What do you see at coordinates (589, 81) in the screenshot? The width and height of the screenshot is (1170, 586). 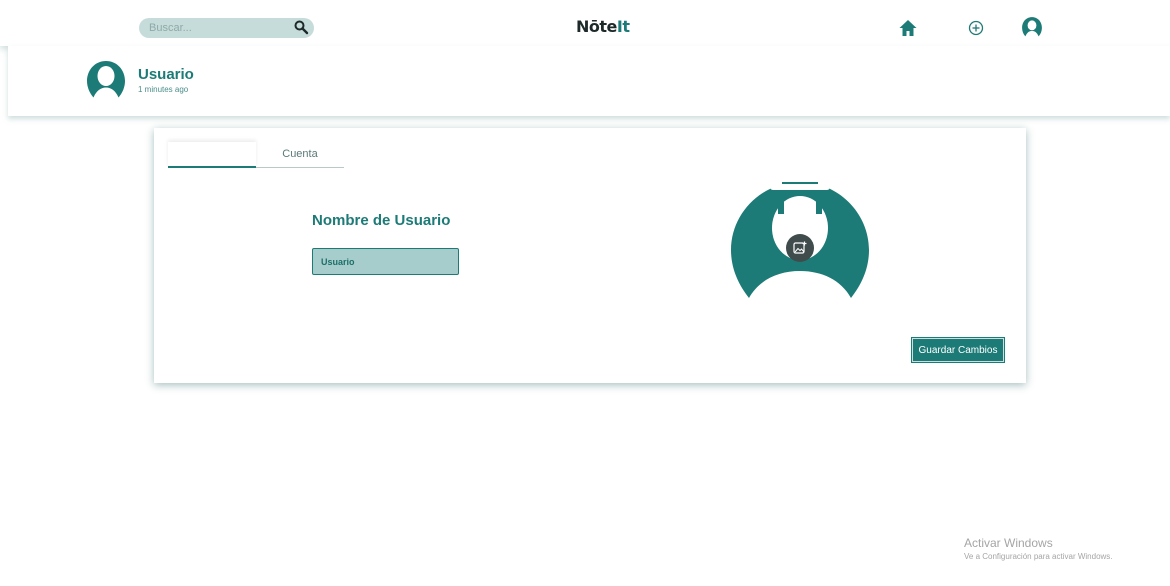 I see `profile-header: Usuario 1 minutes ago` at bounding box center [589, 81].